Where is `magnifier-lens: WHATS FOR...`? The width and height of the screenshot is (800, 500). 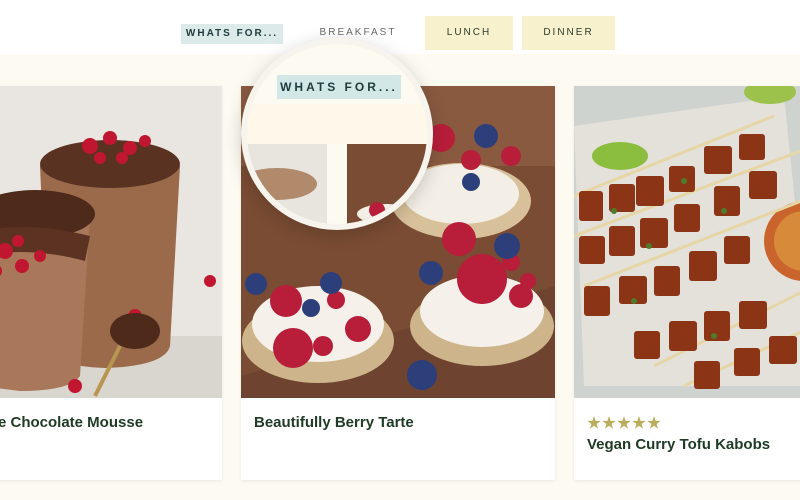 magnifier-lens: WHATS FOR... is located at coordinates (337, 134).